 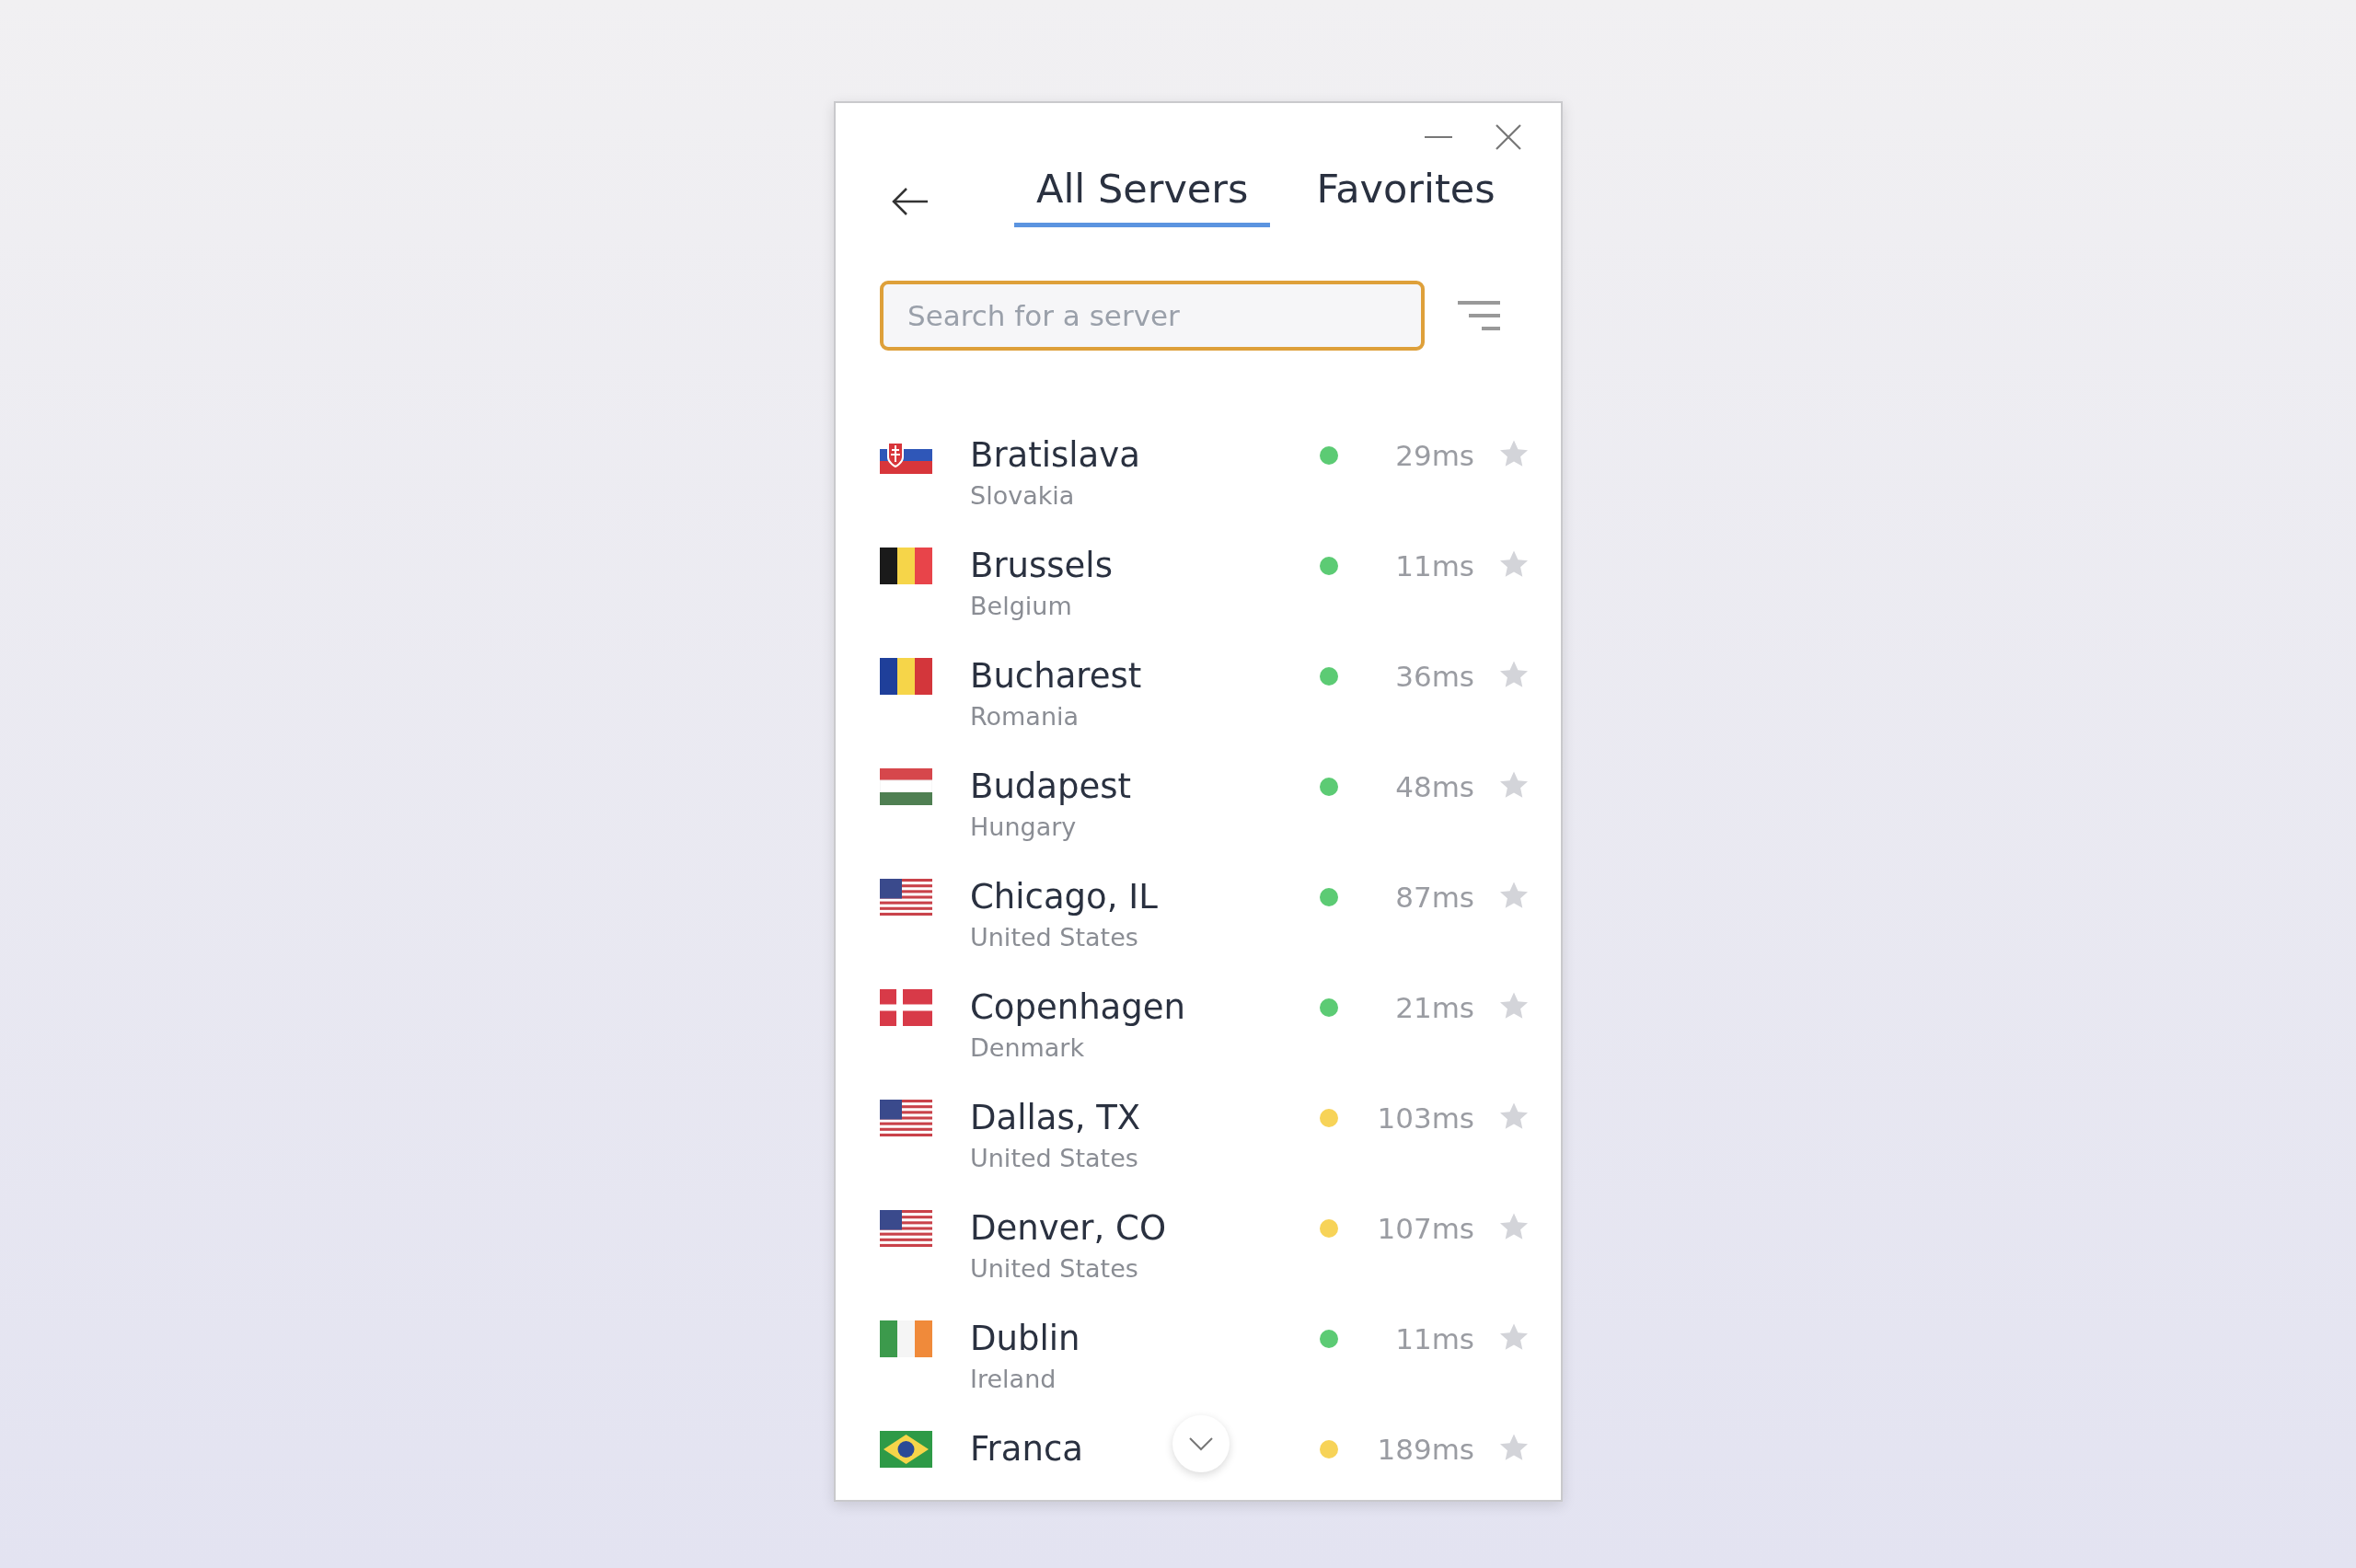 I want to click on server-row: Budapest Hungary 48ms, so click(x=1198, y=803).